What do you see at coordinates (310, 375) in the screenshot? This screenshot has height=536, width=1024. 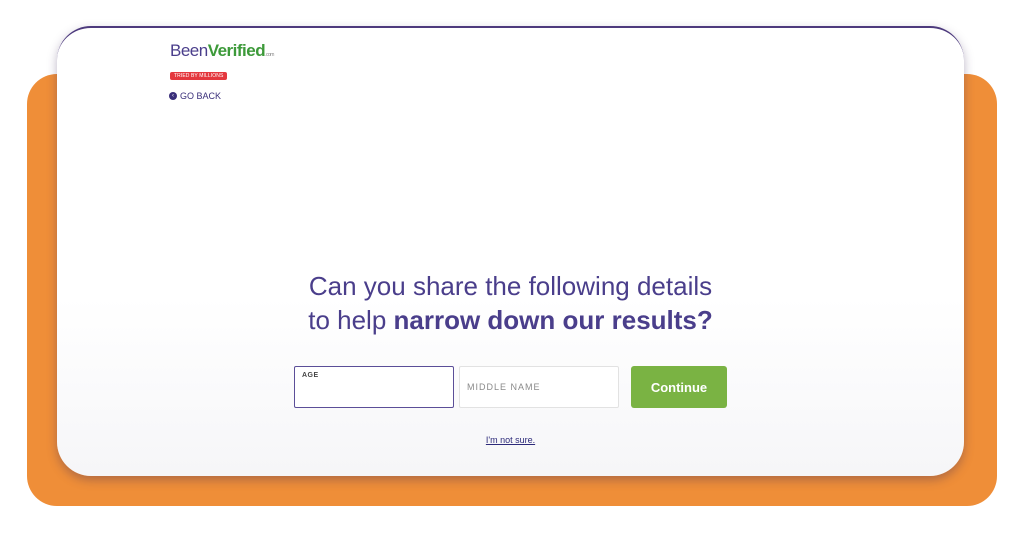 I see `age-label: AGE` at bounding box center [310, 375].